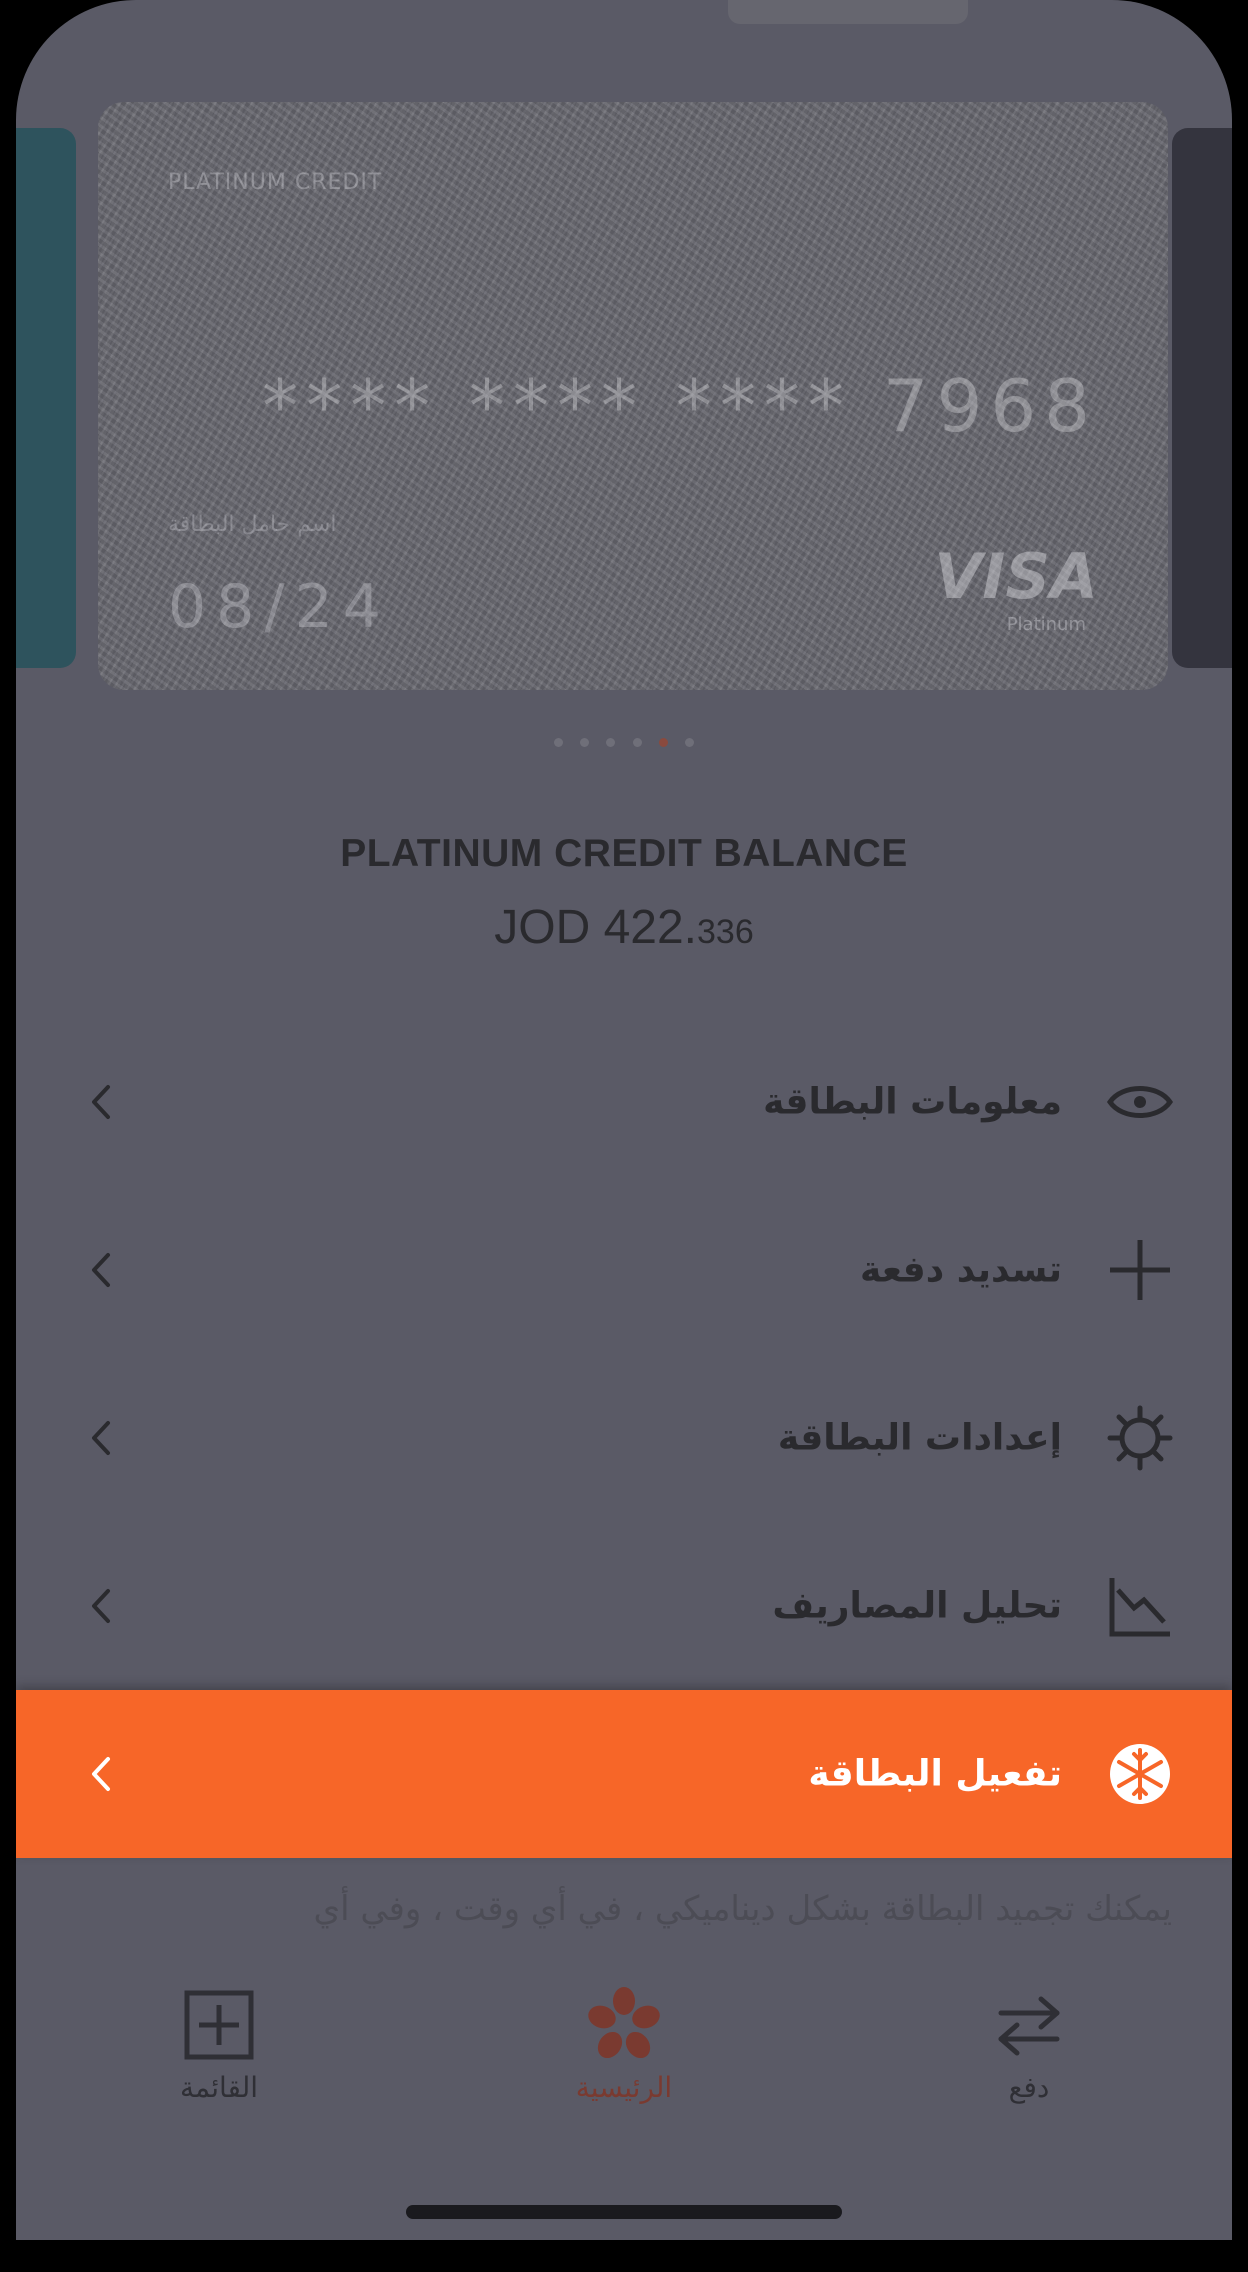  I want to click on visa-logo: VISA, so click(1016, 576).